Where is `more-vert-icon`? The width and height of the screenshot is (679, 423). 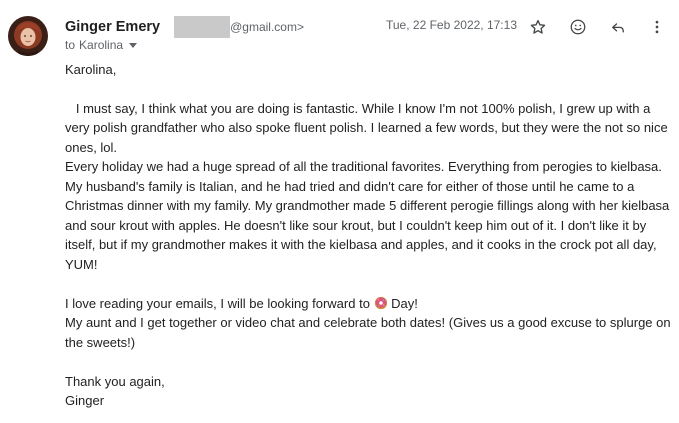 more-vert-icon is located at coordinates (657, 27).